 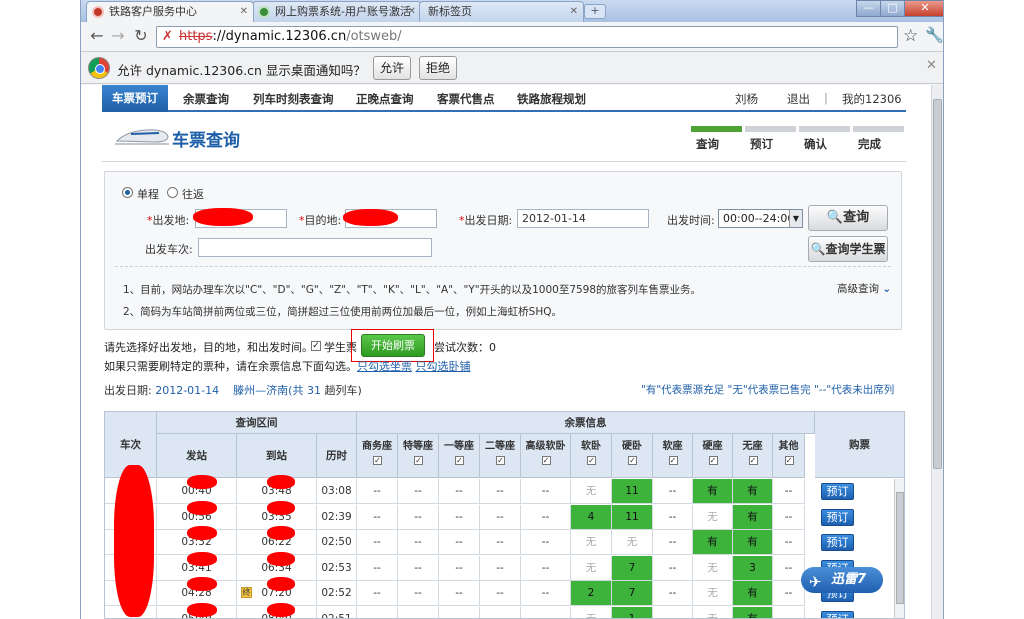 What do you see at coordinates (931, 65) in the screenshot?
I see `infobar-close-icon: ✕` at bounding box center [931, 65].